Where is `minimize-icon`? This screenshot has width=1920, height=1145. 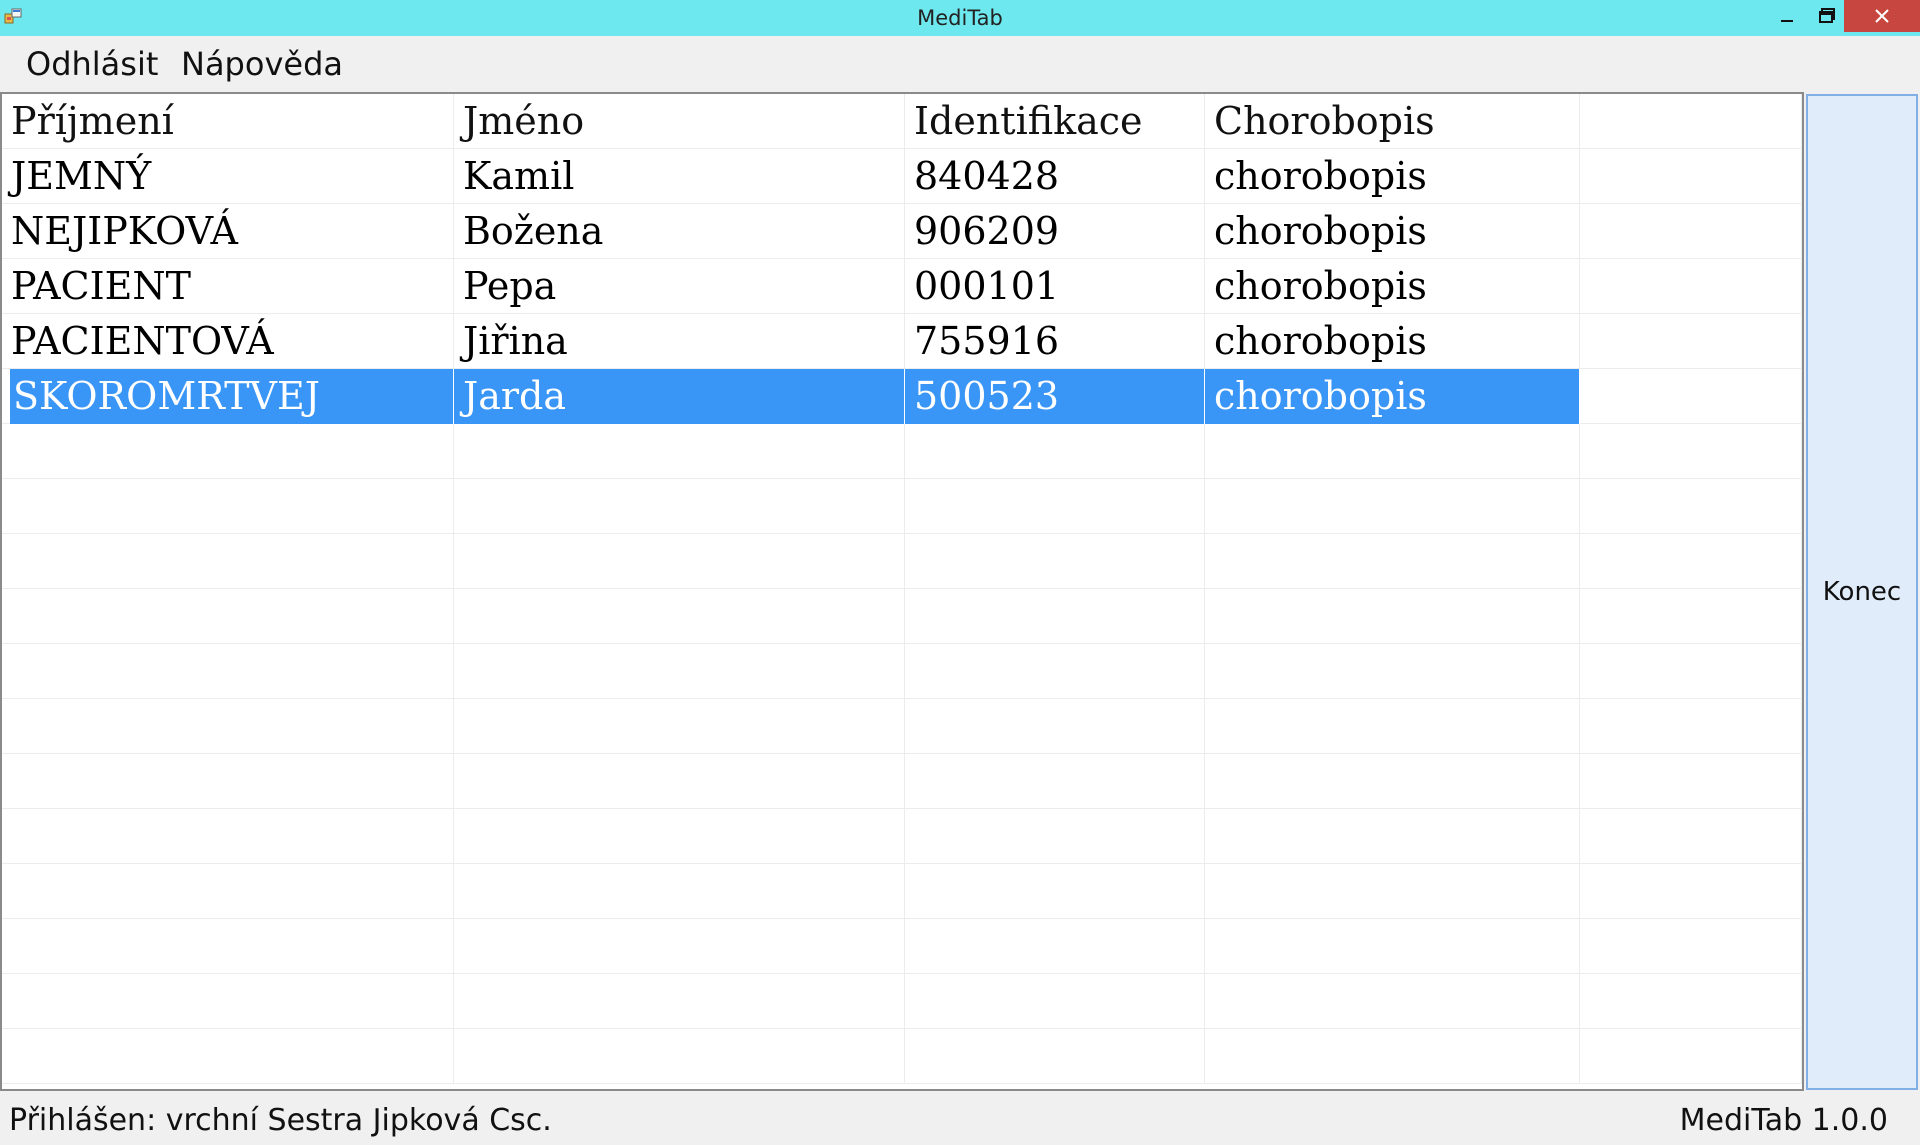
minimize-icon is located at coordinates (1787, 16).